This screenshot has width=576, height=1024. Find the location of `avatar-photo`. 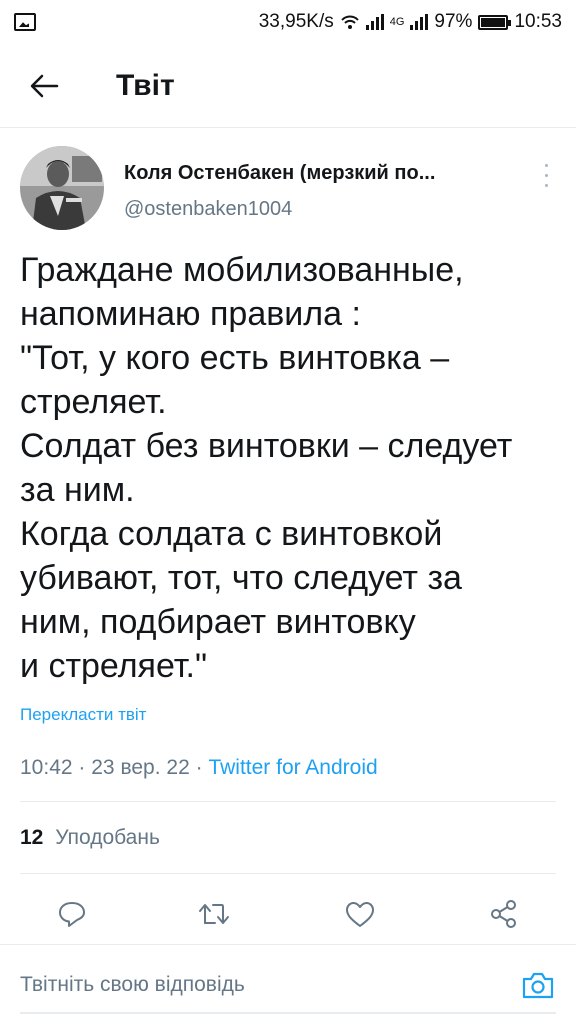

avatar-photo is located at coordinates (62, 188).